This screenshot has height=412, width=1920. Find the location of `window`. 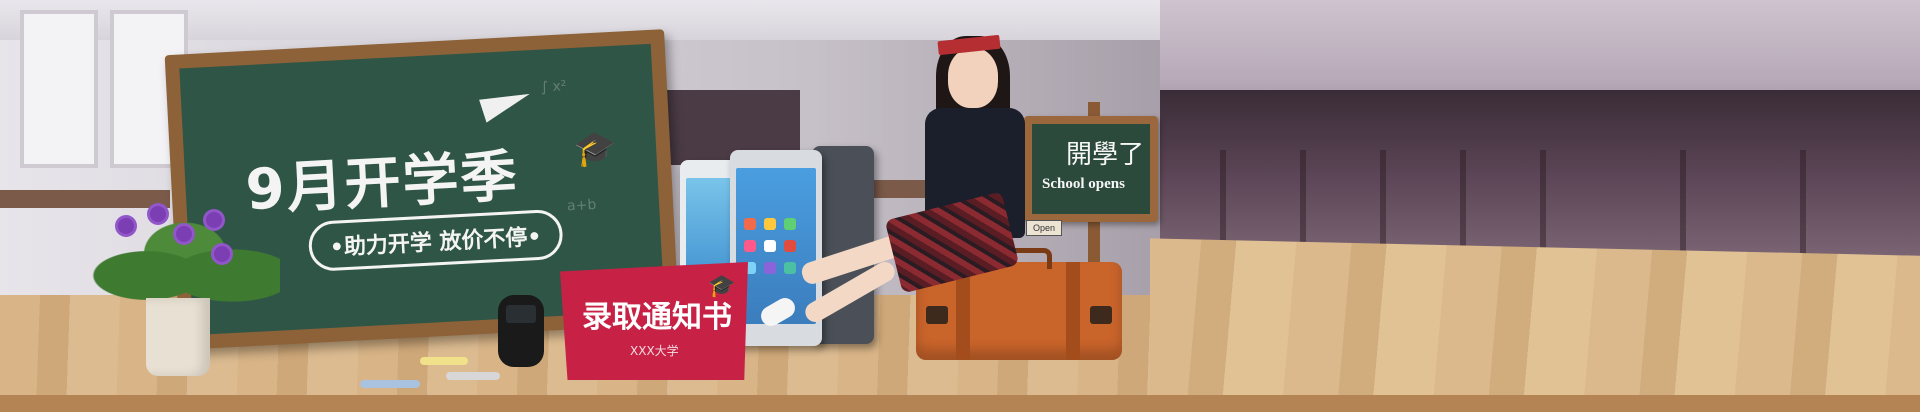

window is located at coordinates (59, 89).